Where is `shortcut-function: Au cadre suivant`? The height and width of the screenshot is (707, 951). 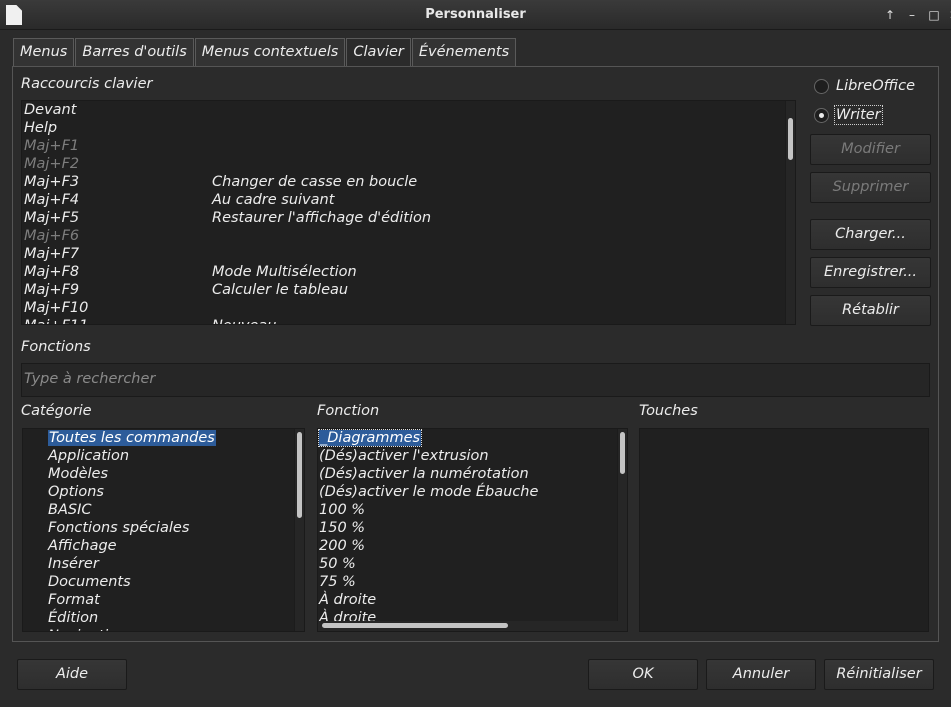 shortcut-function: Au cadre suivant is located at coordinates (273, 200).